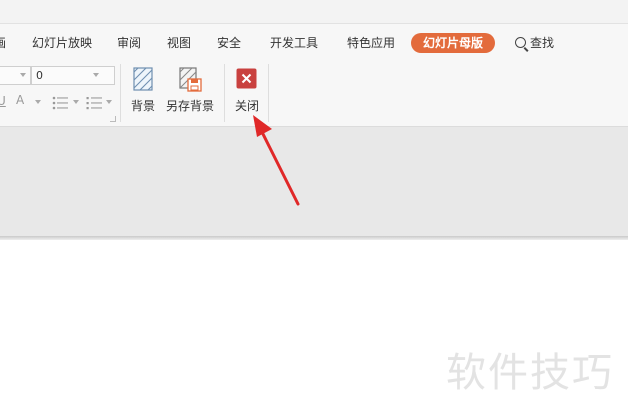 The image size is (628, 413). Describe the element at coordinates (229, 43) in the screenshot. I see `tab-security: 安全` at that location.